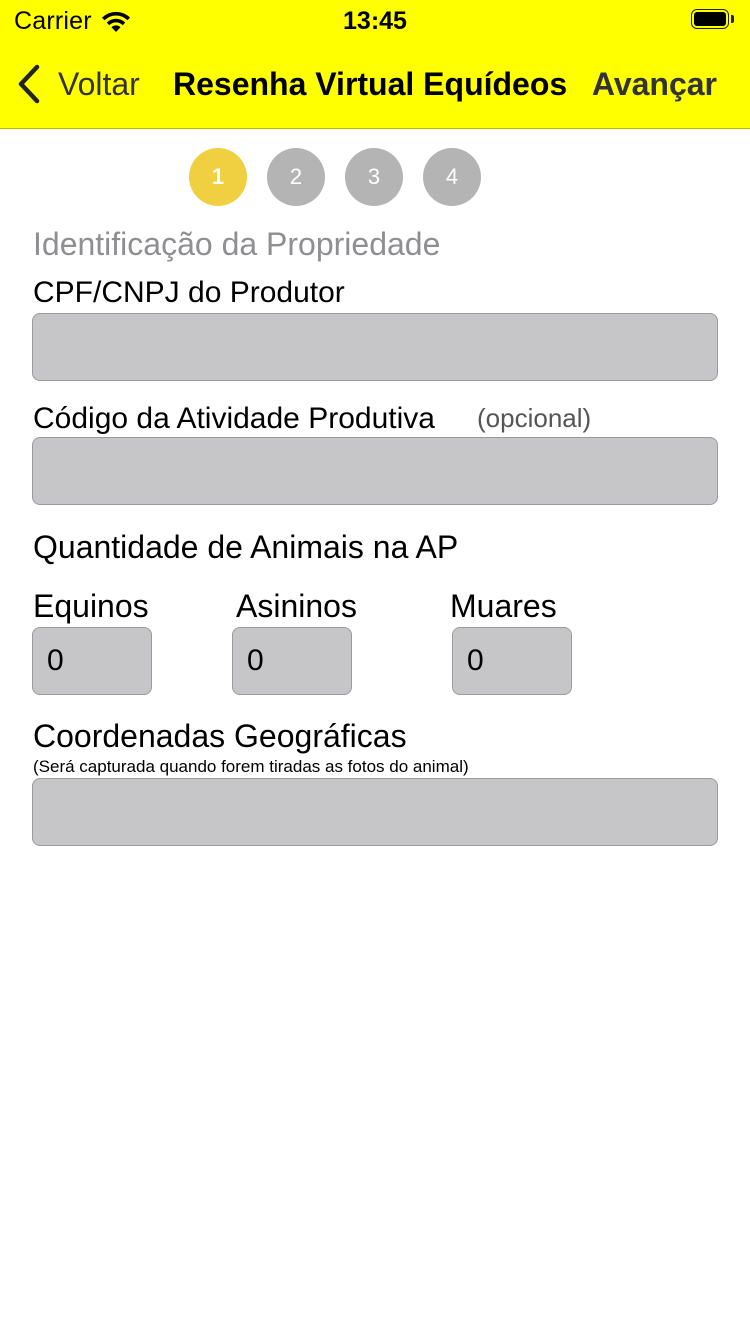 The image size is (750, 1334). Describe the element at coordinates (220, 736) in the screenshot. I see `coordenadas-label: Coordenadas Geográficas` at that location.